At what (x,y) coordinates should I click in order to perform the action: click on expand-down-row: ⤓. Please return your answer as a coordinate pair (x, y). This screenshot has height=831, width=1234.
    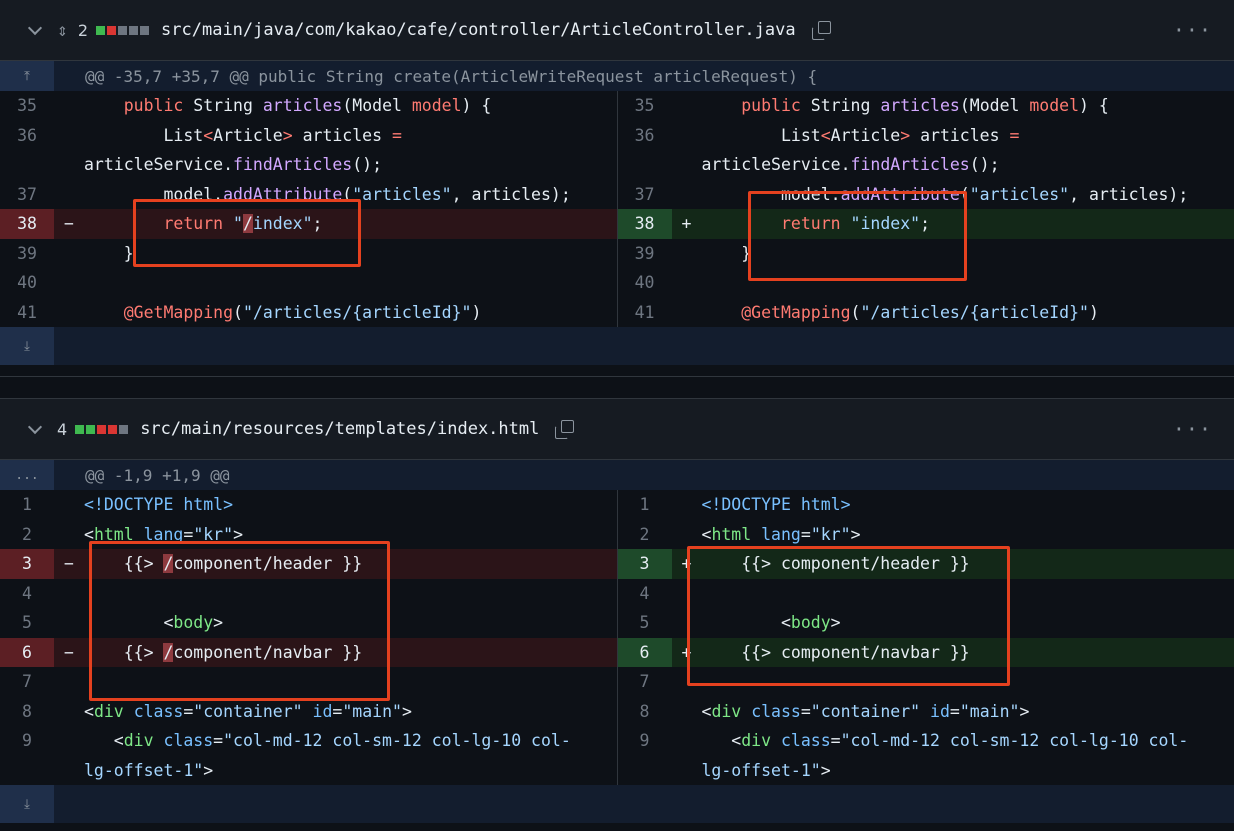
    Looking at the image, I should click on (617, 804).